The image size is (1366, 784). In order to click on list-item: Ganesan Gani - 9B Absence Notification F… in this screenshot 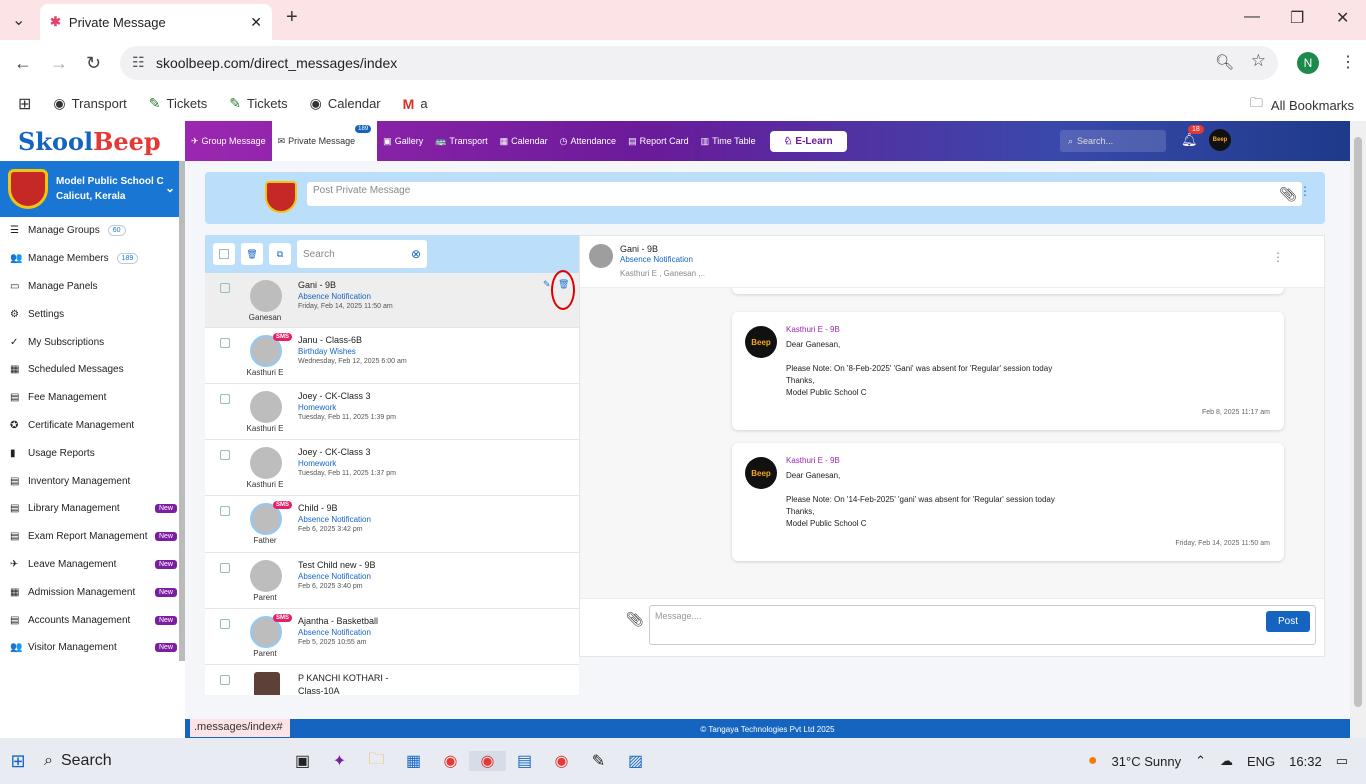, I will do `click(392, 299)`.